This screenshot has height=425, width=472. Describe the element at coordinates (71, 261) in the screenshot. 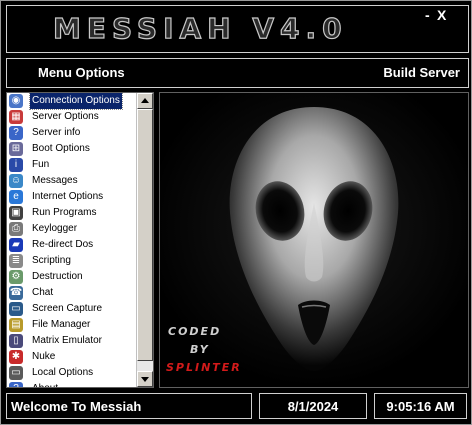

I see `list-item: ≣ Scripting` at that location.